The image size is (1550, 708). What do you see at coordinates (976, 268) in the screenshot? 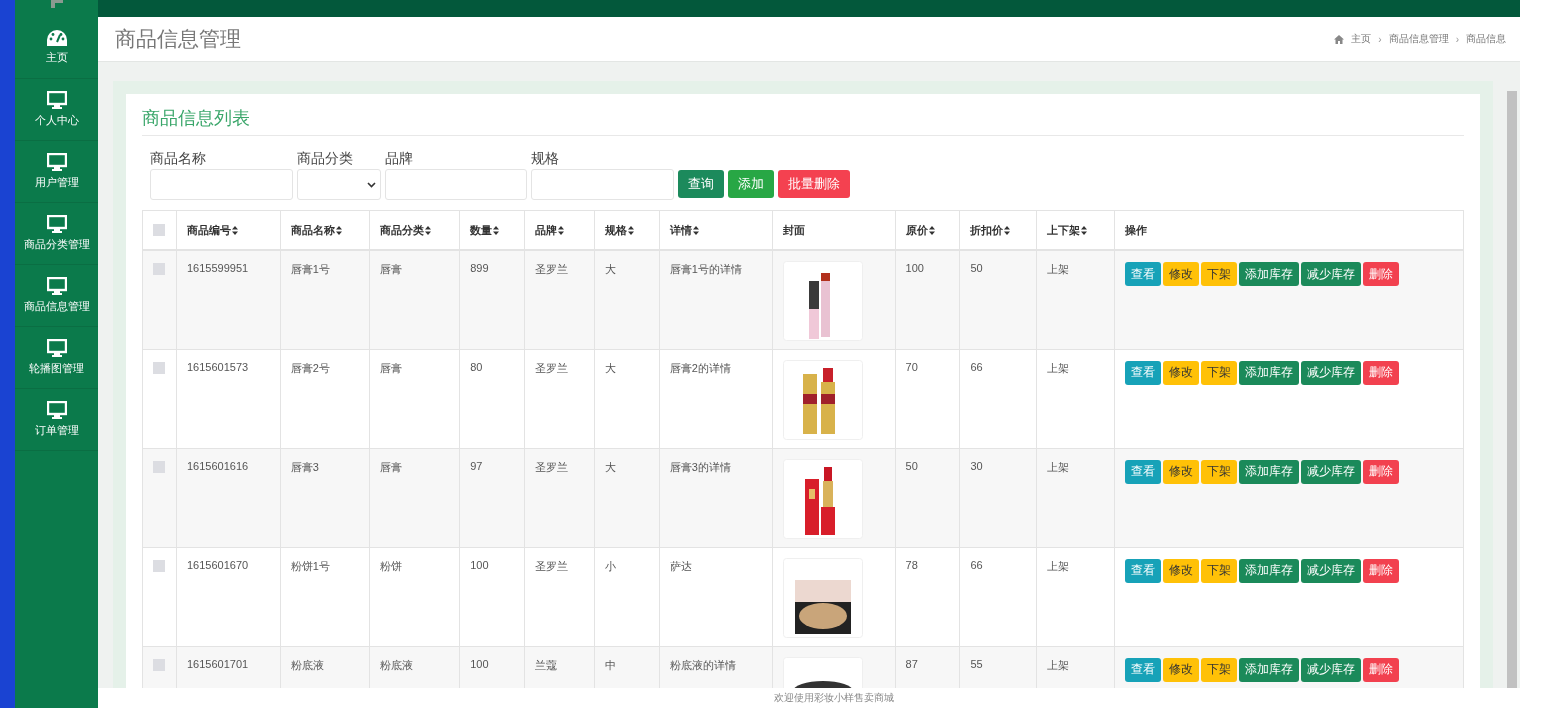
I see `table-cell: 50` at bounding box center [976, 268].